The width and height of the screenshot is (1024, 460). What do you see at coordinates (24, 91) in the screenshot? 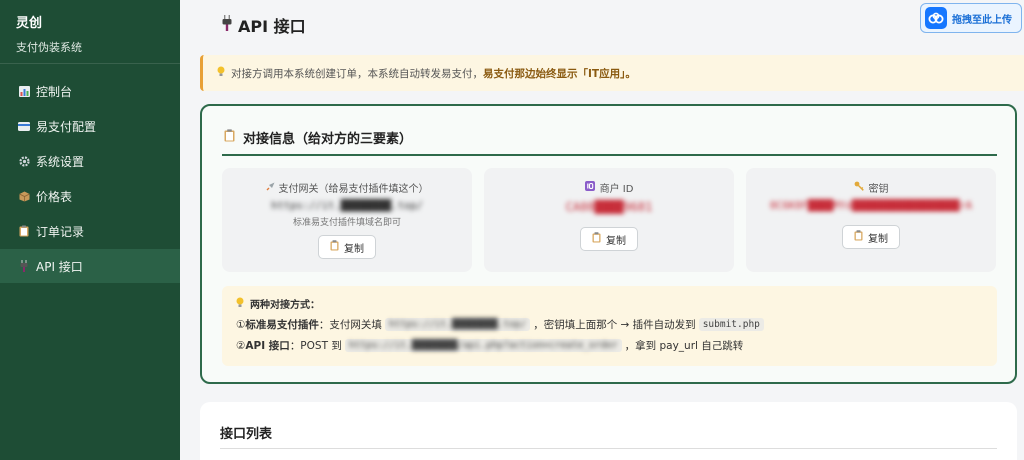
I see `chart-icon` at bounding box center [24, 91].